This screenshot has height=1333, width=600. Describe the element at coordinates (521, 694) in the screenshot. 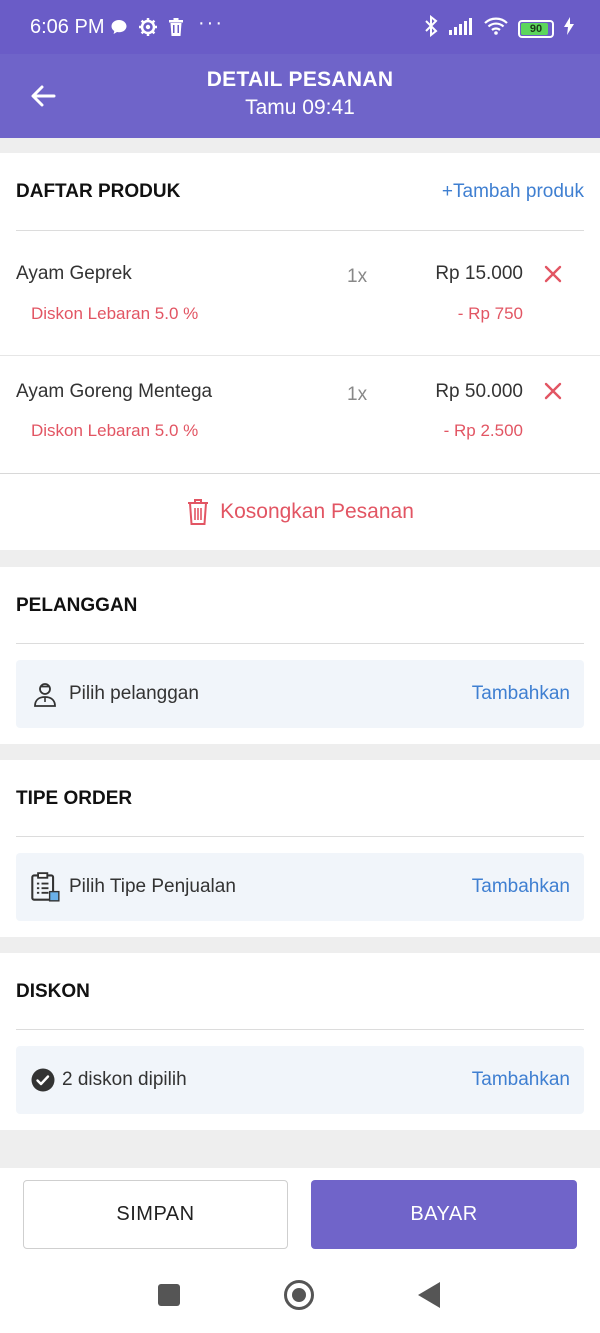

I see `add-customer-link: Tambahkan` at that location.